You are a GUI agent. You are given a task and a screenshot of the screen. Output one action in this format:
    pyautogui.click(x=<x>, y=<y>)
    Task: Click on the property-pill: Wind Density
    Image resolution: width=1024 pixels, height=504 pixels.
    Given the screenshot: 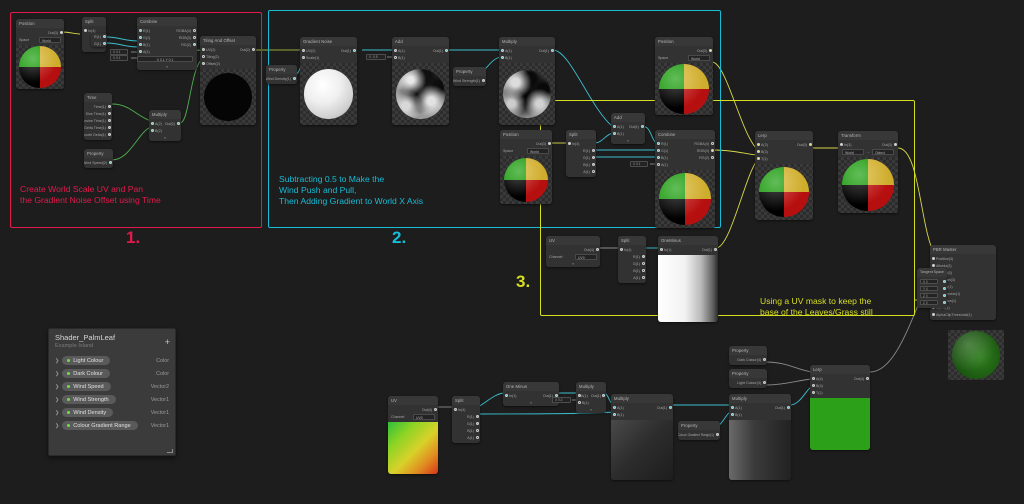 What is the action you would take?
    pyautogui.click(x=88, y=412)
    